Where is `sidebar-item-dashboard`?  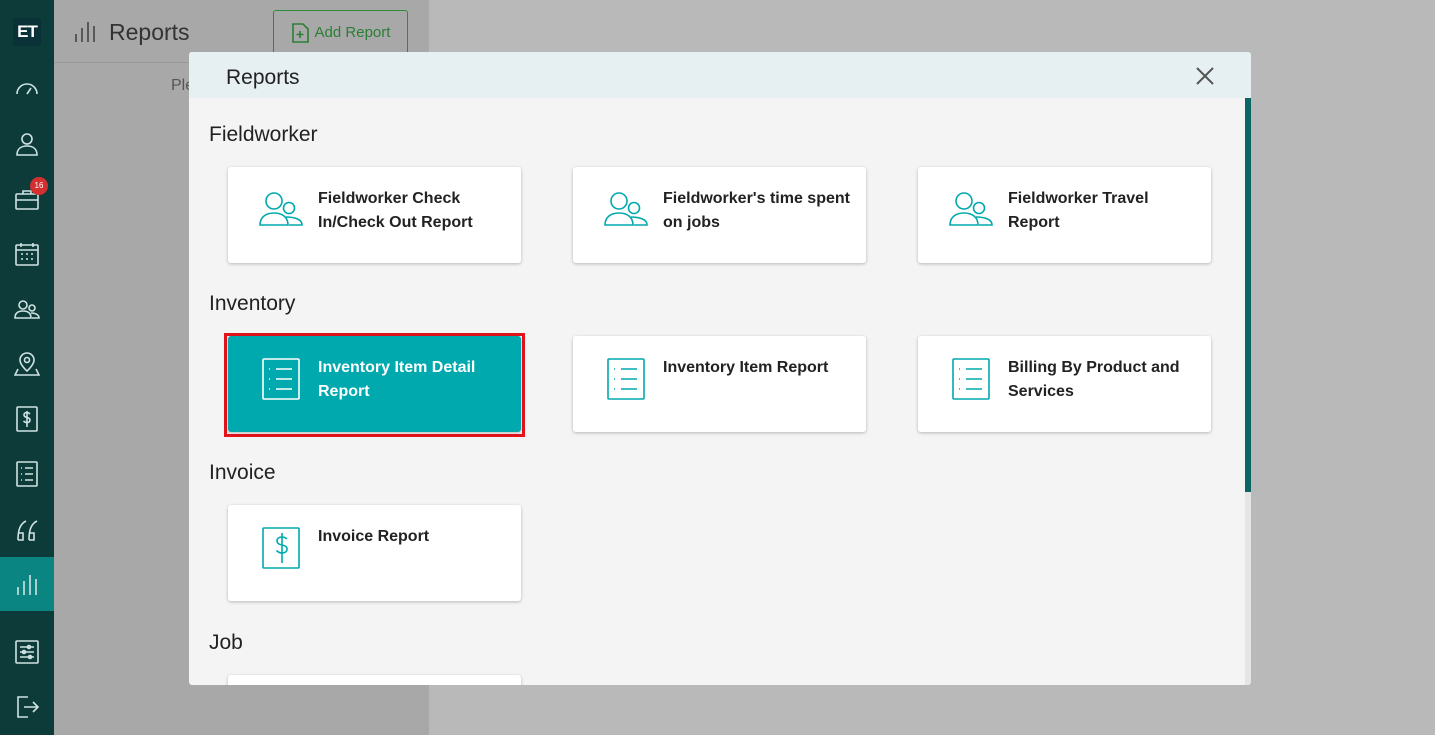 sidebar-item-dashboard is located at coordinates (27, 89).